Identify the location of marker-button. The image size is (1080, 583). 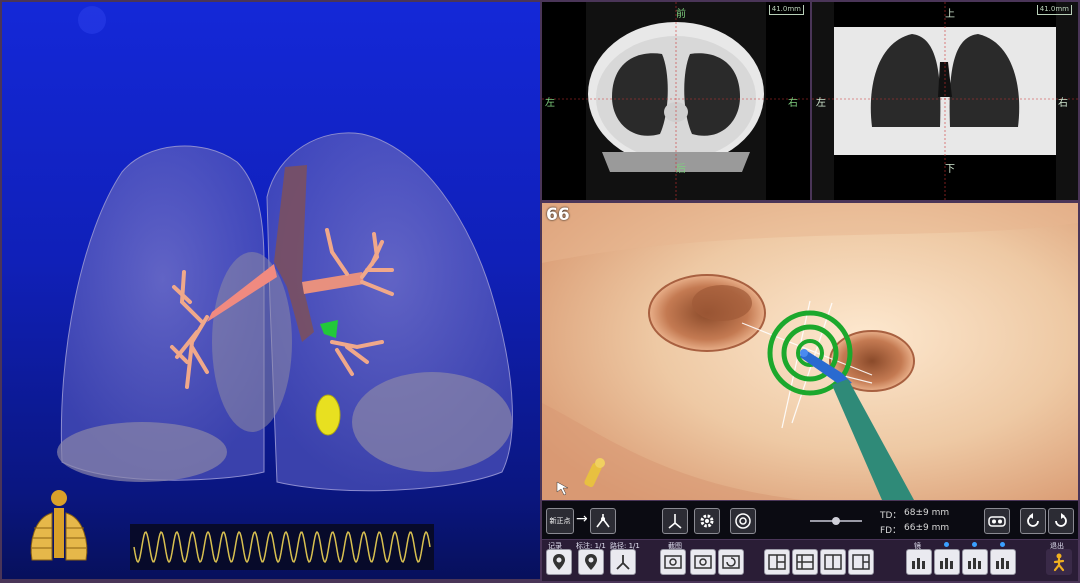
(591, 562).